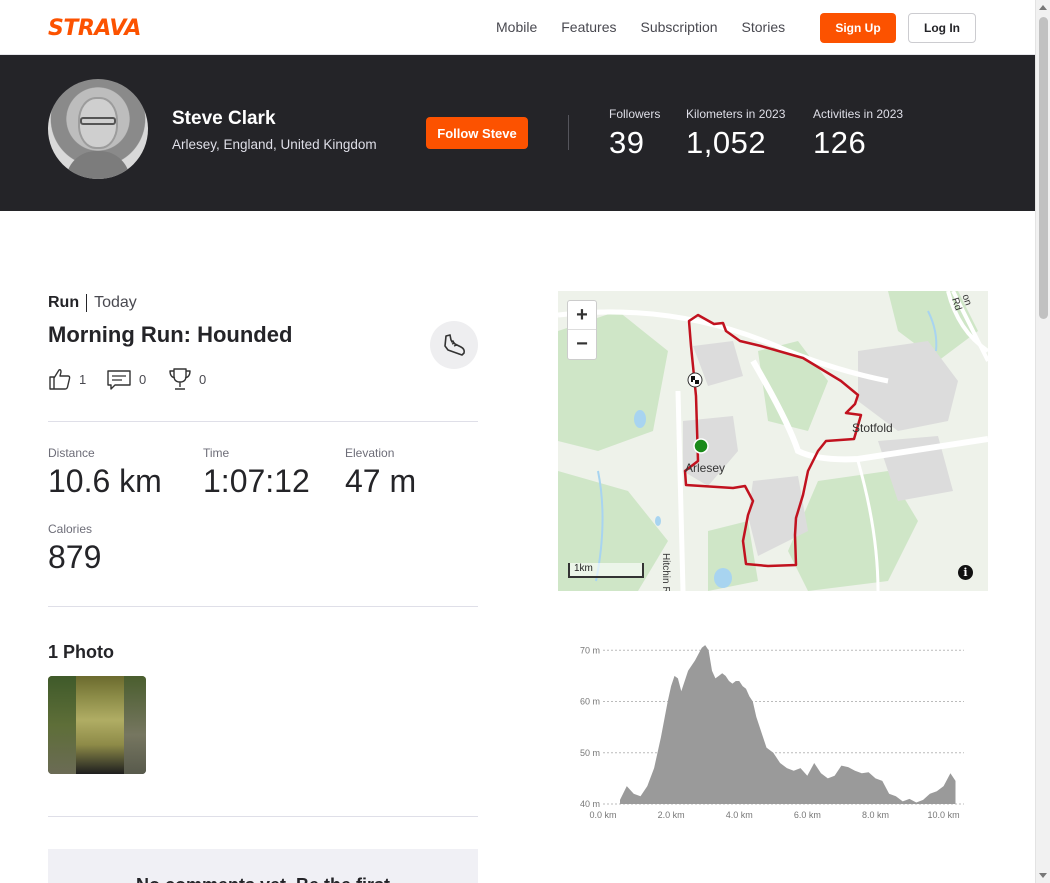 The height and width of the screenshot is (883, 1050). What do you see at coordinates (588, 27) in the screenshot?
I see `nav-link-features: Features` at bounding box center [588, 27].